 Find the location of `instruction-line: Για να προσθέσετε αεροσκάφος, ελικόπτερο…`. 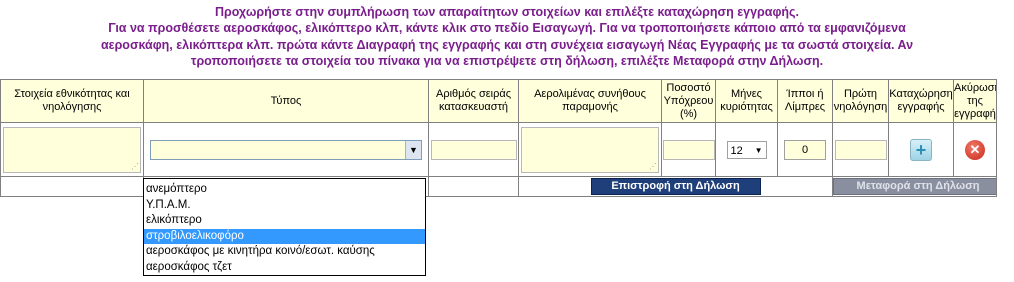

instruction-line: Για να προσθέσετε αεροσκάφος, ελικόπτερο… is located at coordinates (507, 28).